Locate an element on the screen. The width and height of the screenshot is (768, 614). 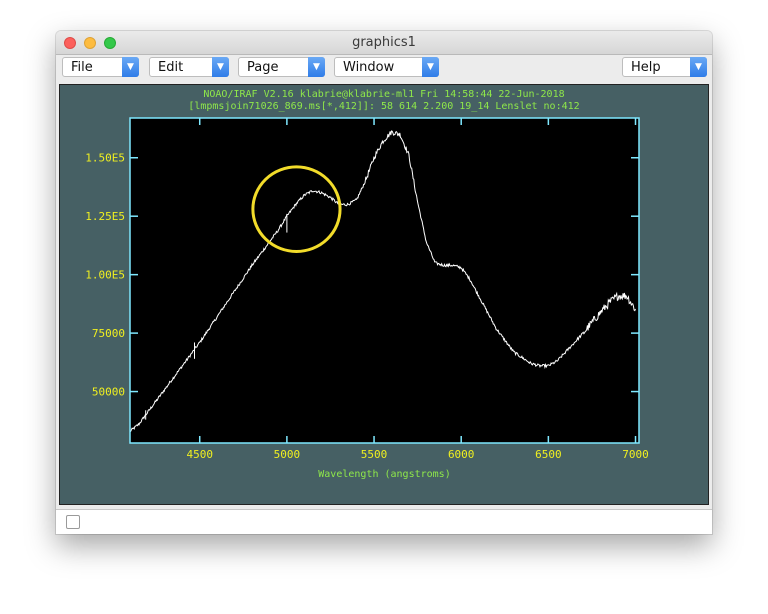
help-menu-label: Help is located at coordinates (646, 67).